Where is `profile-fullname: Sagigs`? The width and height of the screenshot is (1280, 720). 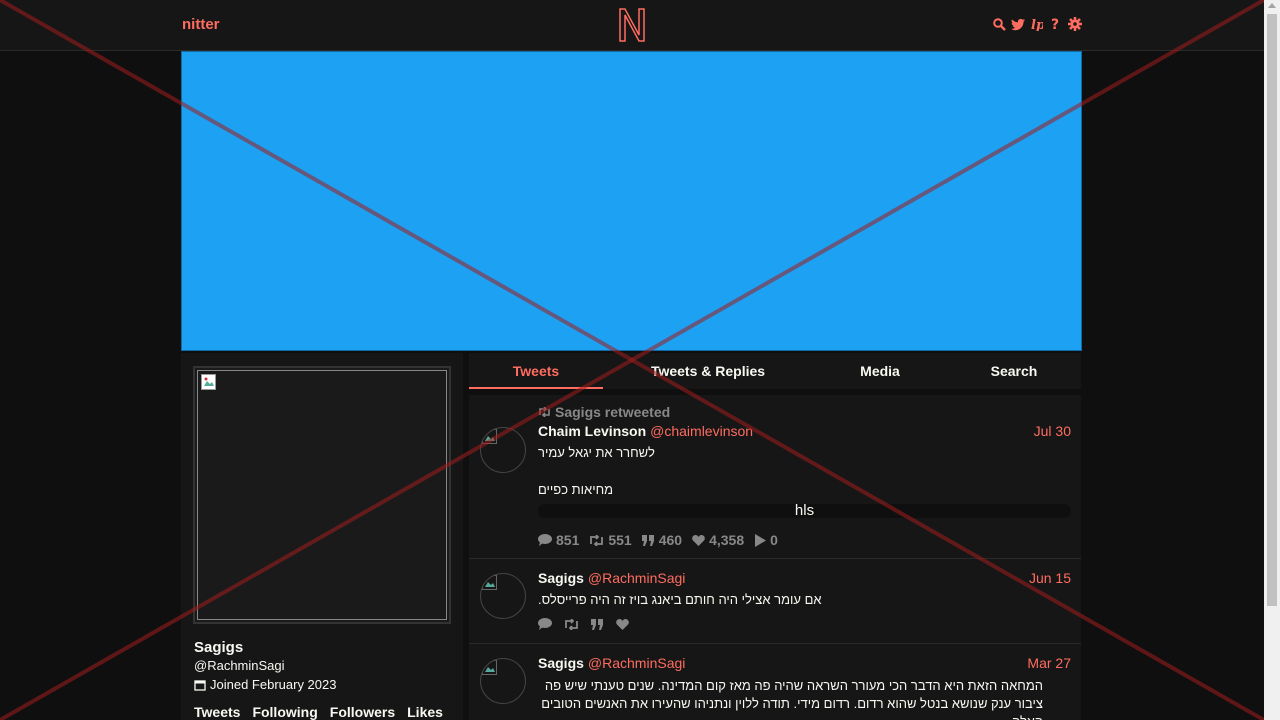 profile-fullname: Sagigs is located at coordinates (218, 647).